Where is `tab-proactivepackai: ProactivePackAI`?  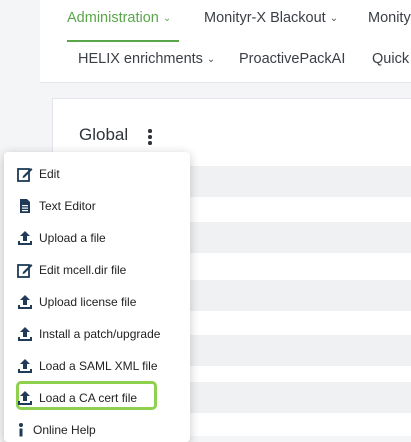
tab-proactivepackai: ProactivePackAI is located at coordinates (292, 59).